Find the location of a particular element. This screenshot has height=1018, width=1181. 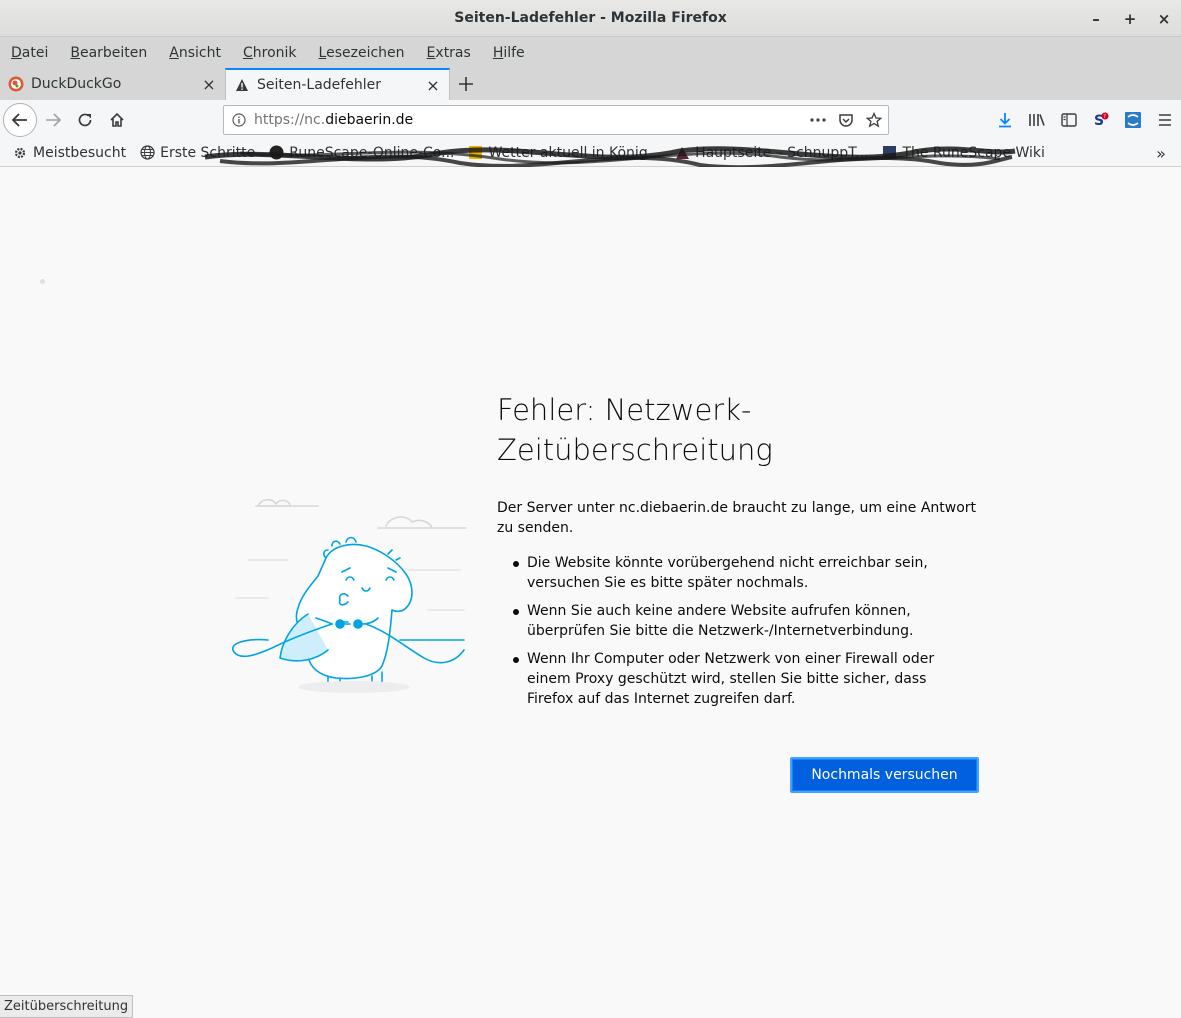

menu-bearbeiten: Bearbeiten is located at coordinates (108, 53).